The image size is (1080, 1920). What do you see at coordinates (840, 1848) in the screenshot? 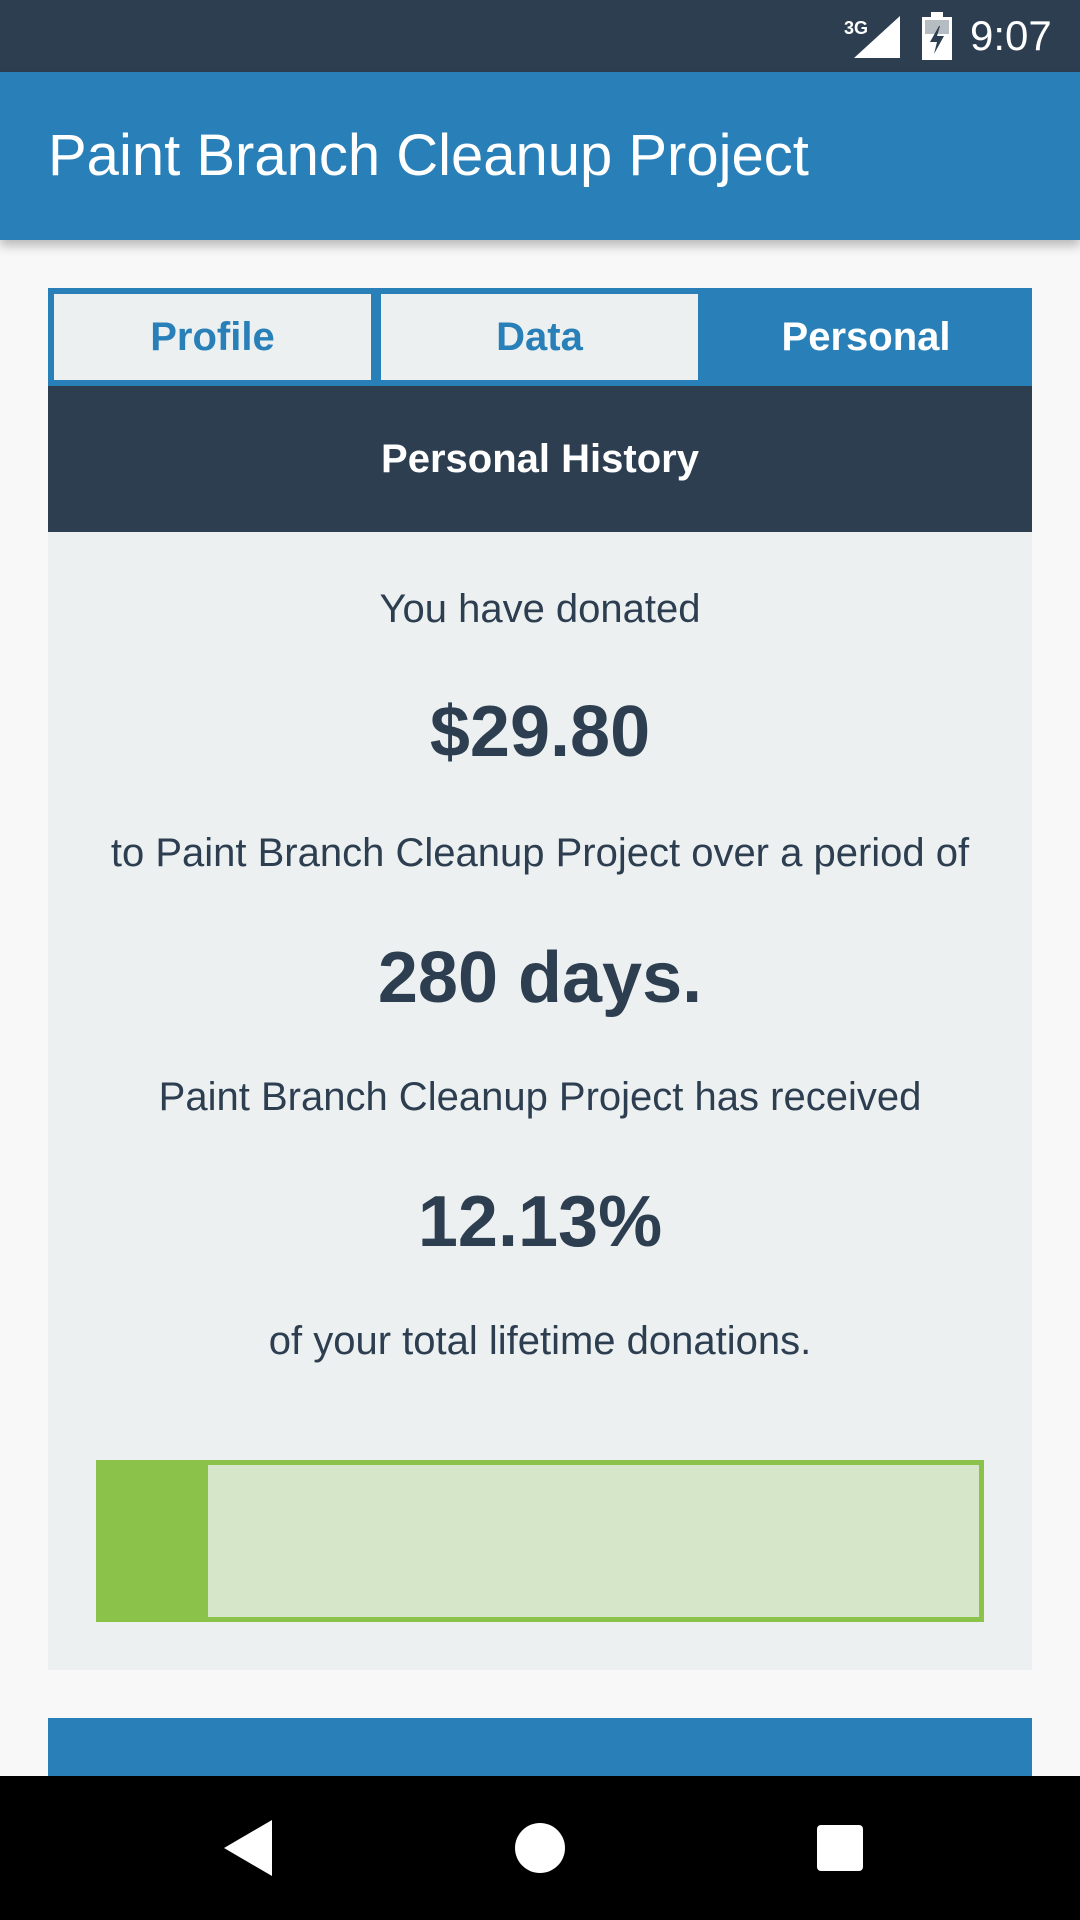
I see `recents-icon` at bounding box center [840, 1848].